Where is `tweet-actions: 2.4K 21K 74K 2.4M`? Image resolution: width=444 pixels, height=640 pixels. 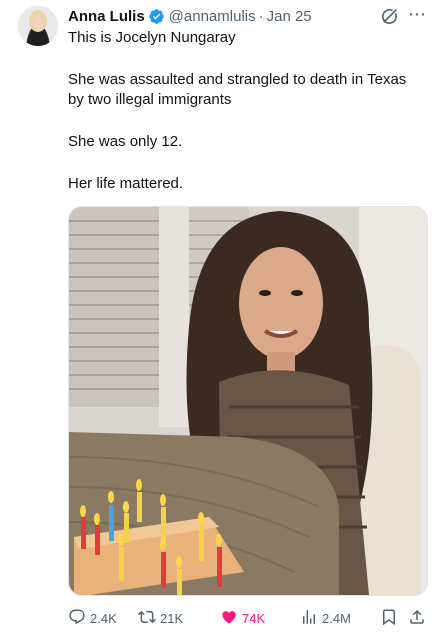 tweet-actions: 2.4K 21K 74K 2.4M is located at coordinates (250, 618).